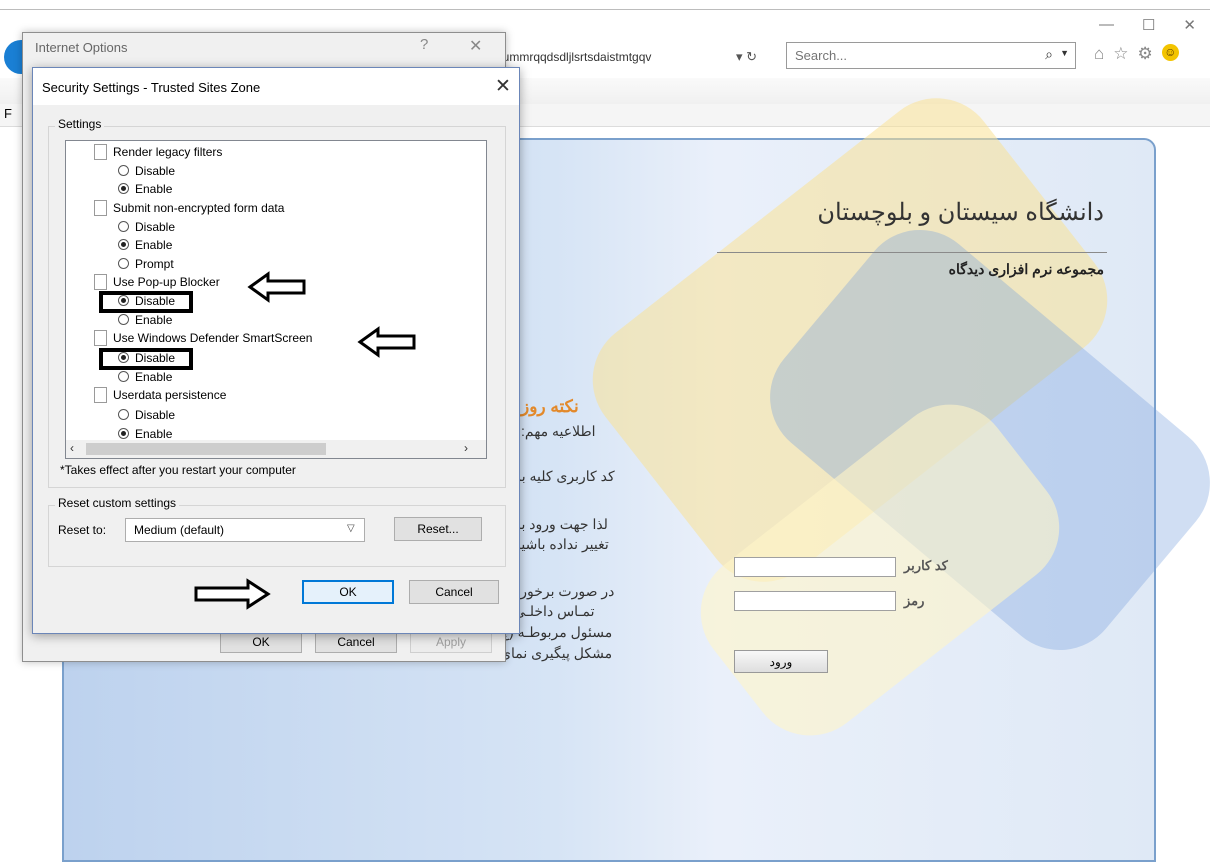  What do you see at coordinates (815, 567) in the screenshot?
I see `username-input` at bounding box center [815, 567].